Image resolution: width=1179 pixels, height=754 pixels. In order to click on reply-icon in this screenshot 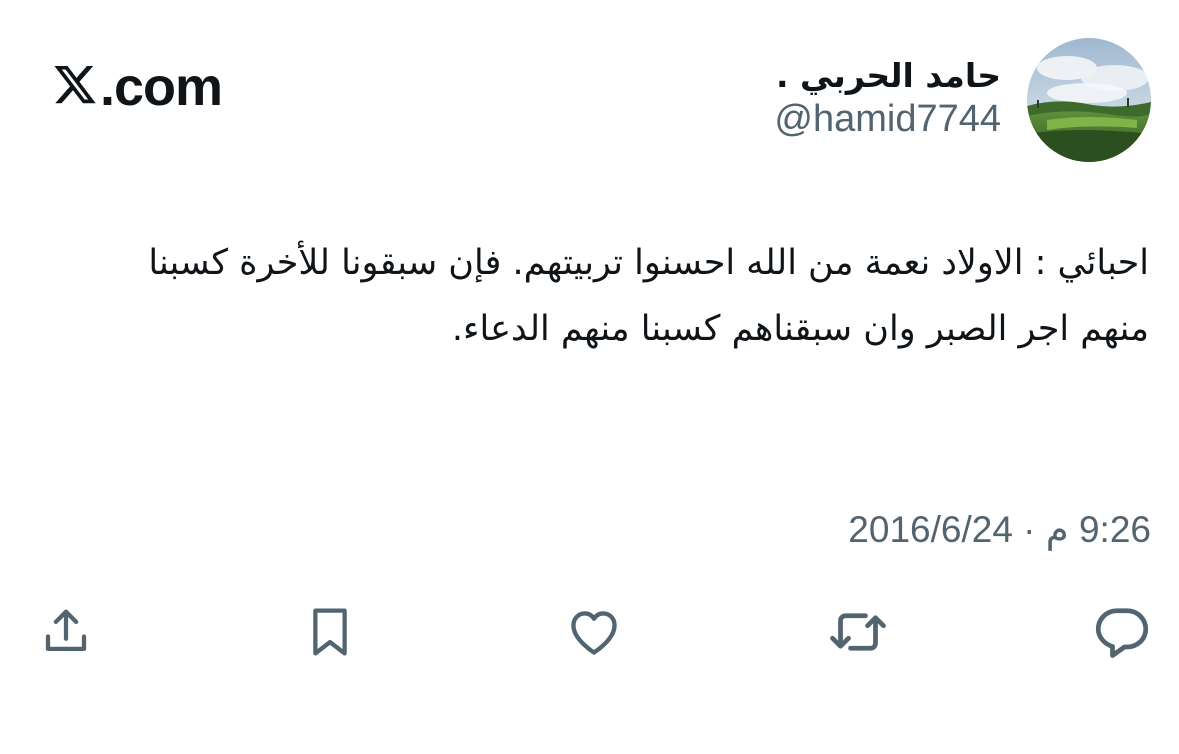, I will do `click(1122, 632)`.